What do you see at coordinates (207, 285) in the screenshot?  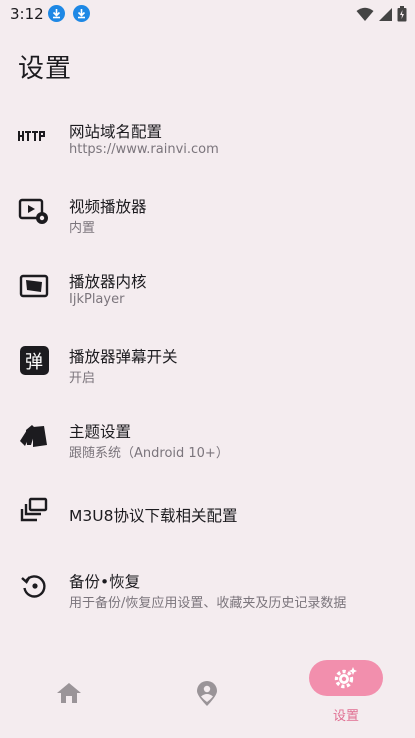 I see `setting-item-player-core: 播放器内核 IjkPlayer` at bounding box center [207, 285].